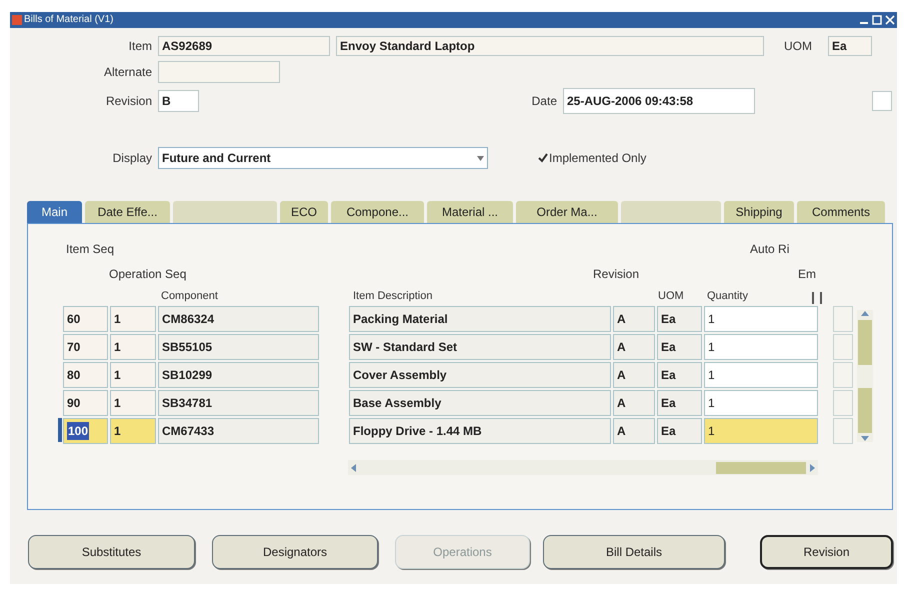  Describe the element at coordinates (393, 296) in the screenshot. I see `column-header: Item Description` at that location.